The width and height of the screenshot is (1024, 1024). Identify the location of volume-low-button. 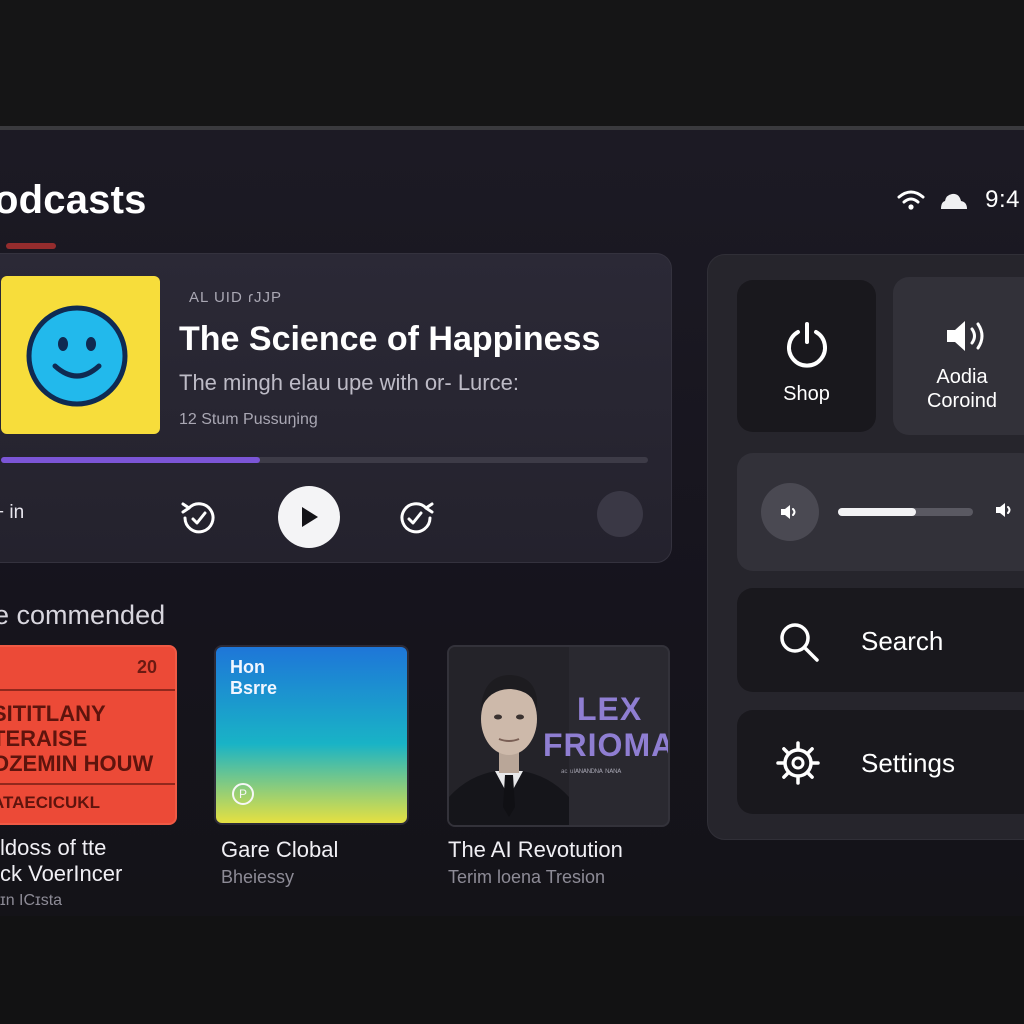
(790, 512).